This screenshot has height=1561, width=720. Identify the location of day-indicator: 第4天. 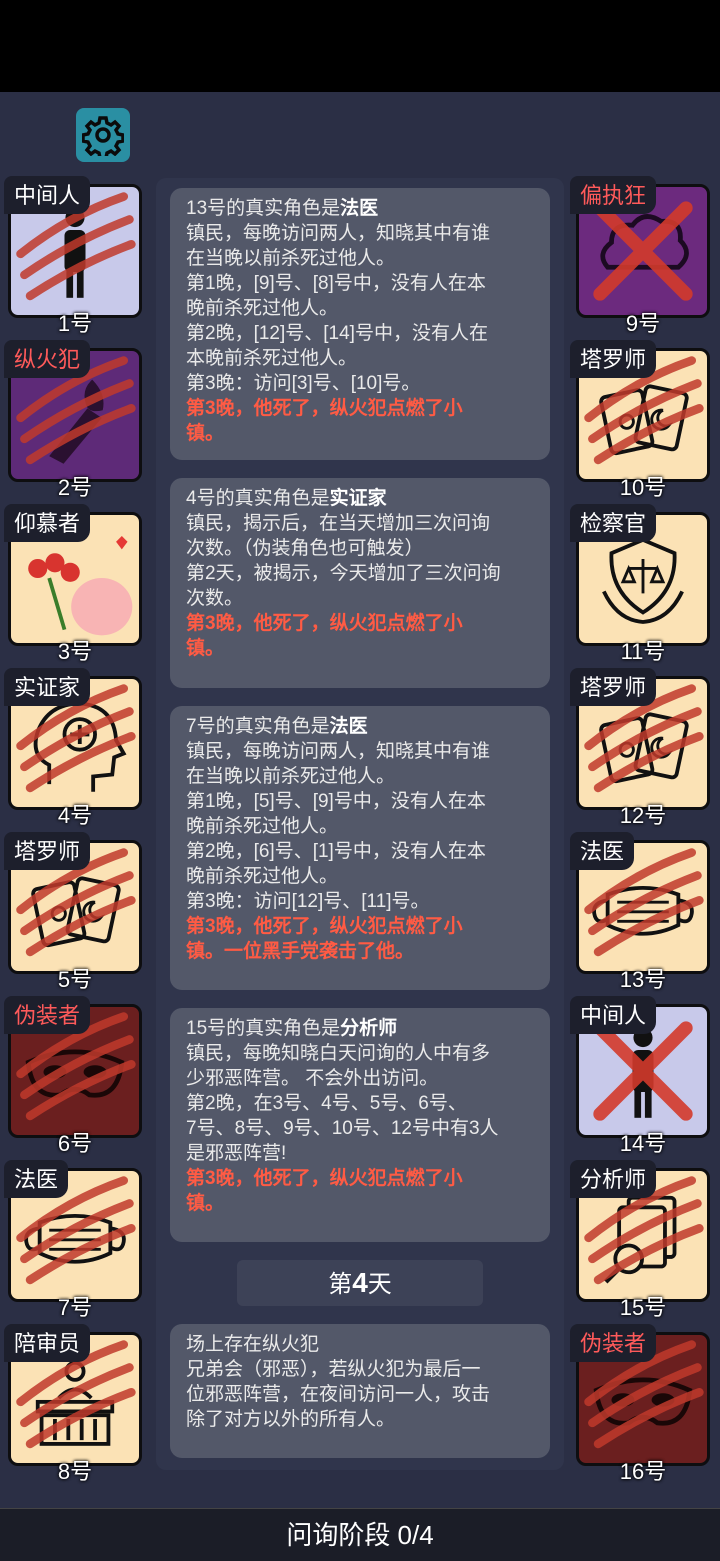
(360, 1283).